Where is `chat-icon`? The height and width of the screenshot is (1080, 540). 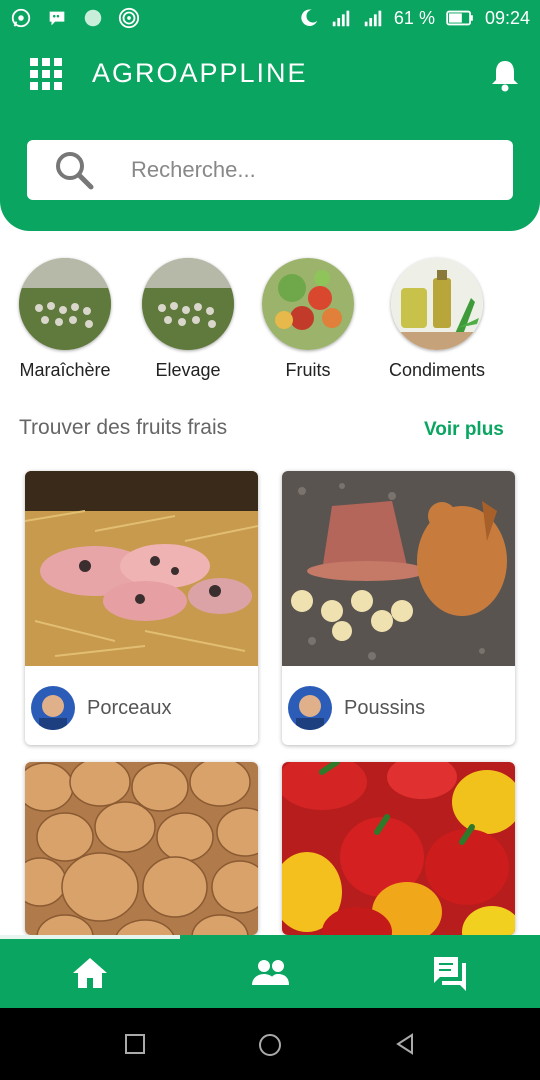
chat-icon is located at coordinates (450, 973).